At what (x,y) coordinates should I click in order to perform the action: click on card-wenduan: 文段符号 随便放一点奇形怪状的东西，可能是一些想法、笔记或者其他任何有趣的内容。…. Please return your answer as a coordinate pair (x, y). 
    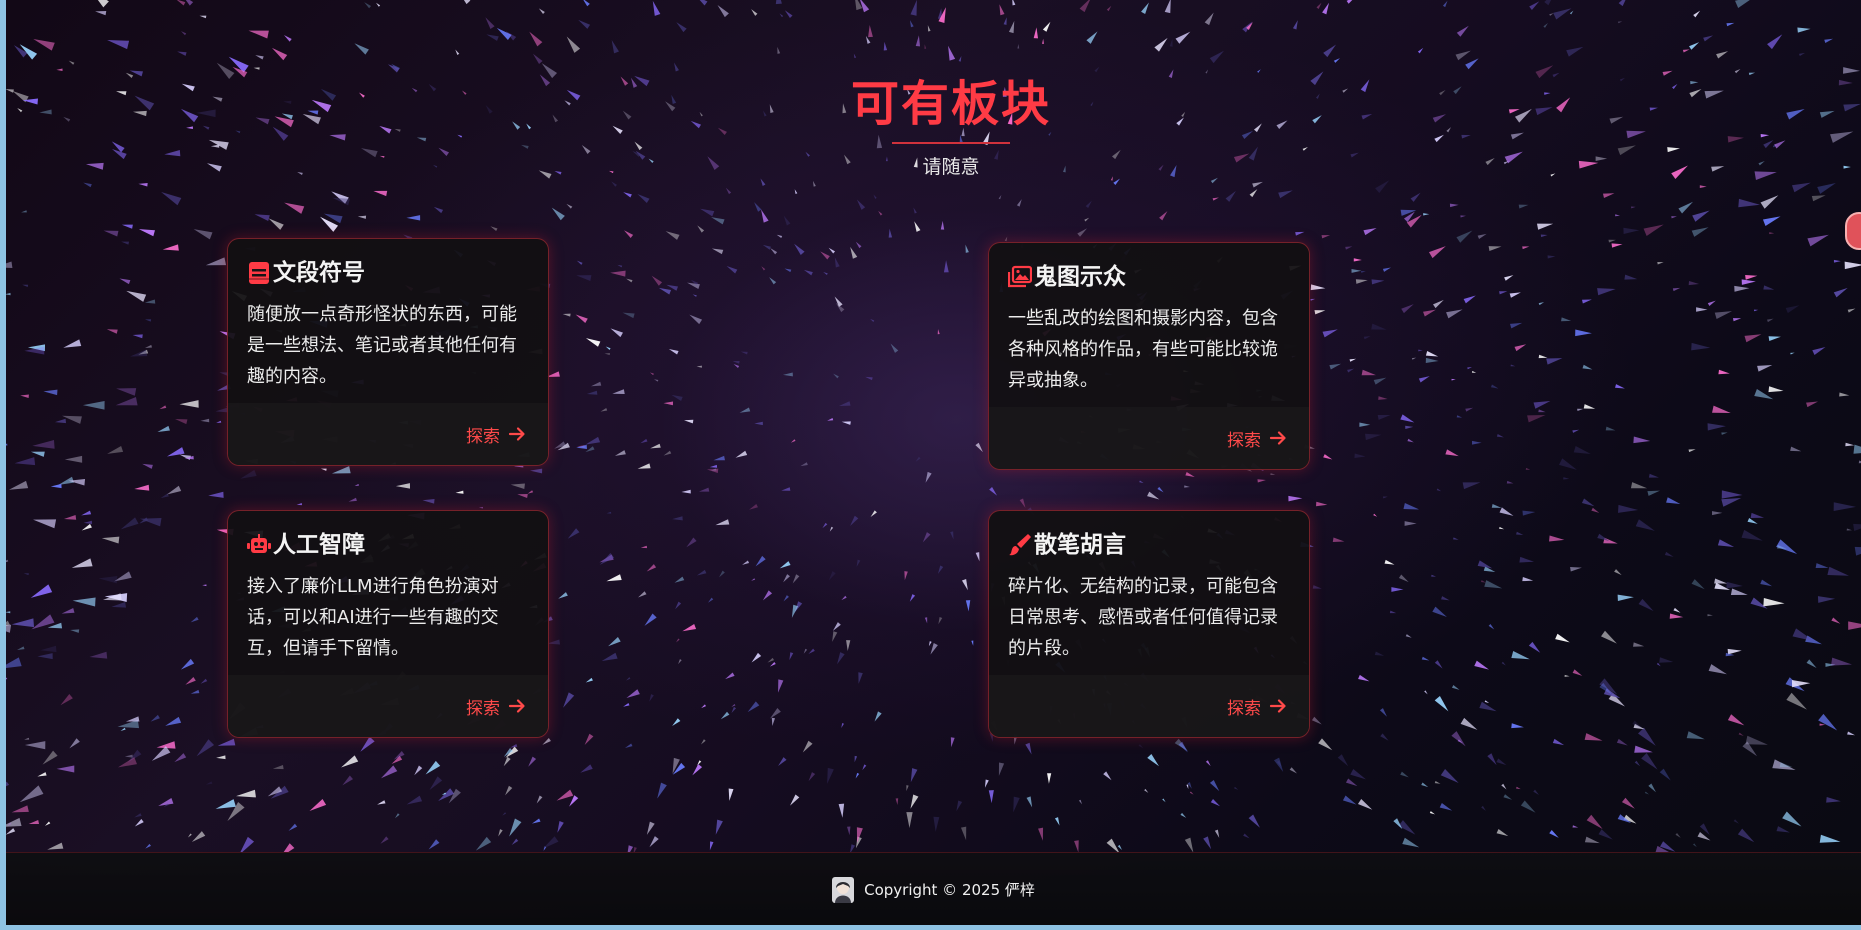
    Looking at the image, I should click on (388, 352).